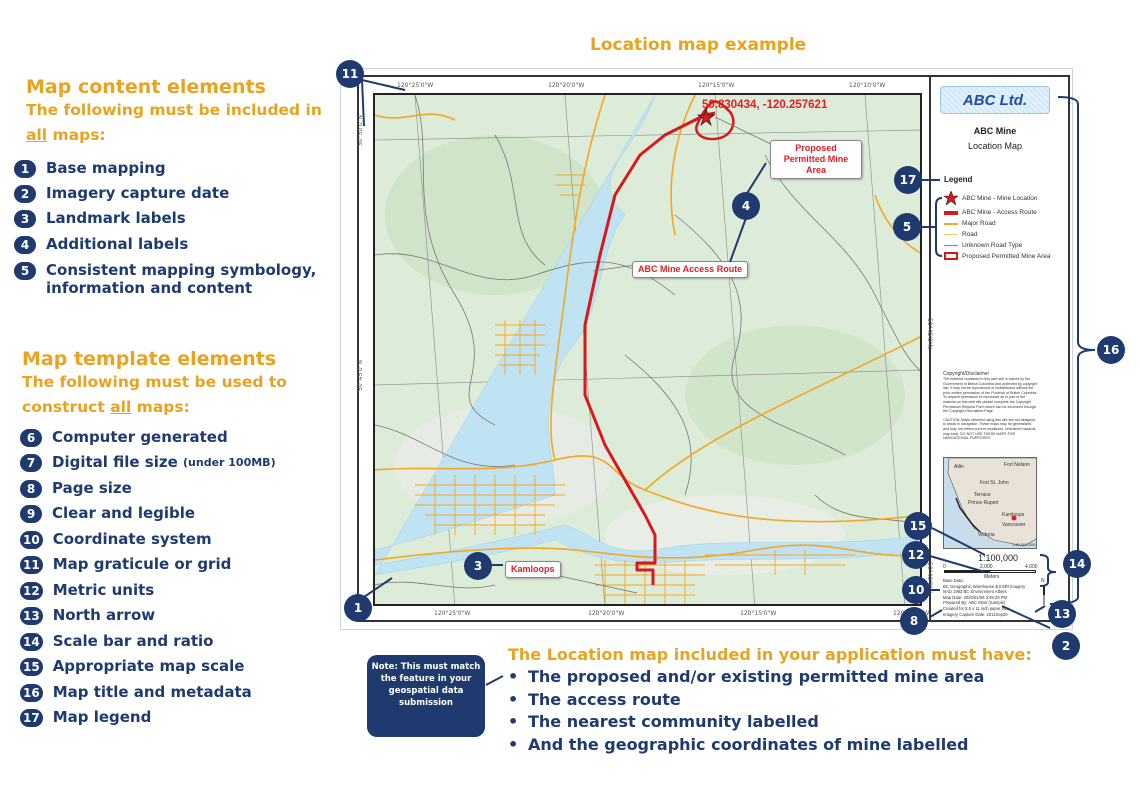  I want to click on graticule-bottom-label: 120°15'0"W, so click(758, 613).